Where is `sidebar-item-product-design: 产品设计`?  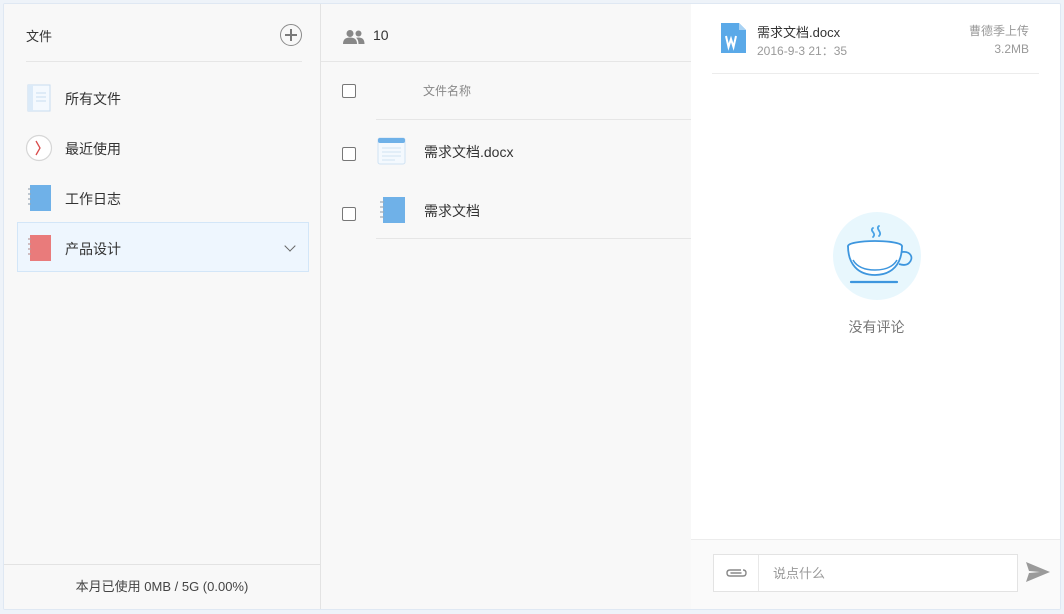 sidebar-item-product-design: 产品设计 is located at coordinates (163, 247).